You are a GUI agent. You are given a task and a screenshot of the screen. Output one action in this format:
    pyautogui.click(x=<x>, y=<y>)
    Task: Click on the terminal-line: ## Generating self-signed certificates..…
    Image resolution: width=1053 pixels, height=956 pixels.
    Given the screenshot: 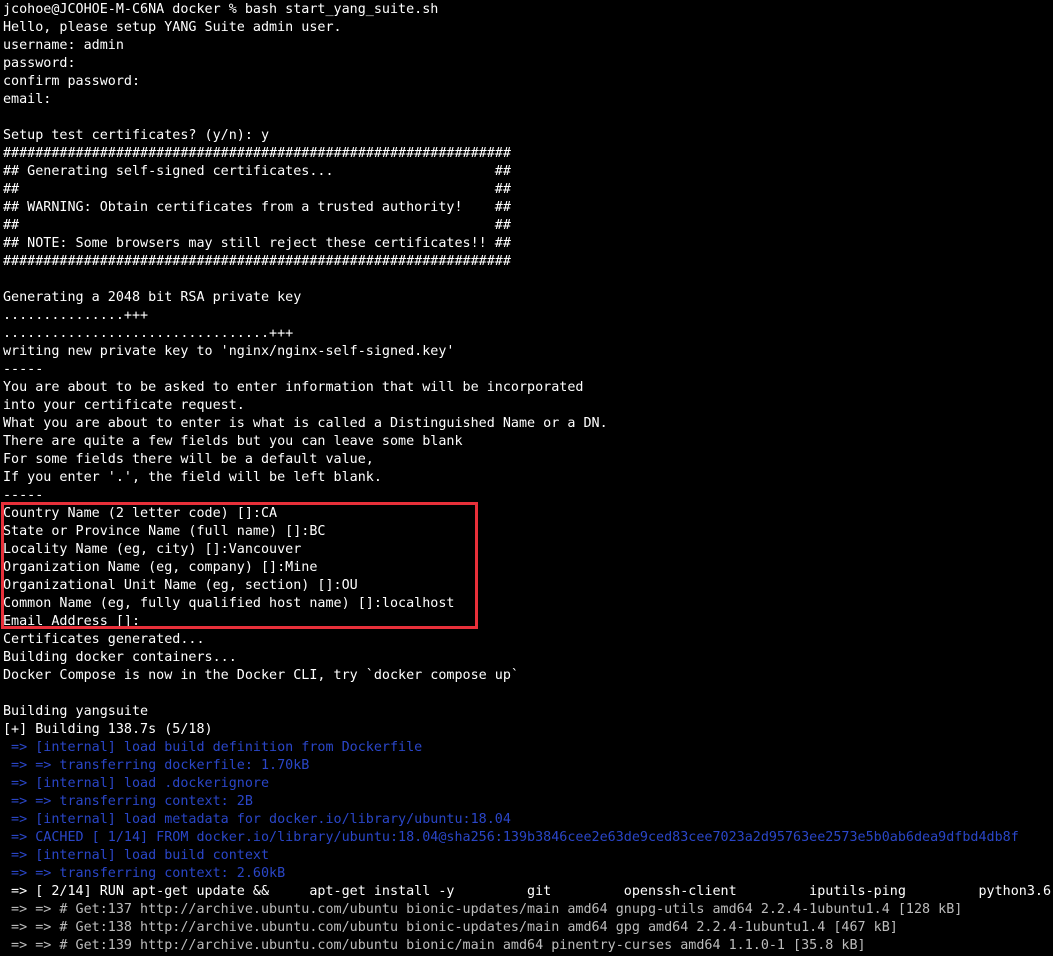 What is the action you would take?
    pyautogui.click(x=257, y=171)
    